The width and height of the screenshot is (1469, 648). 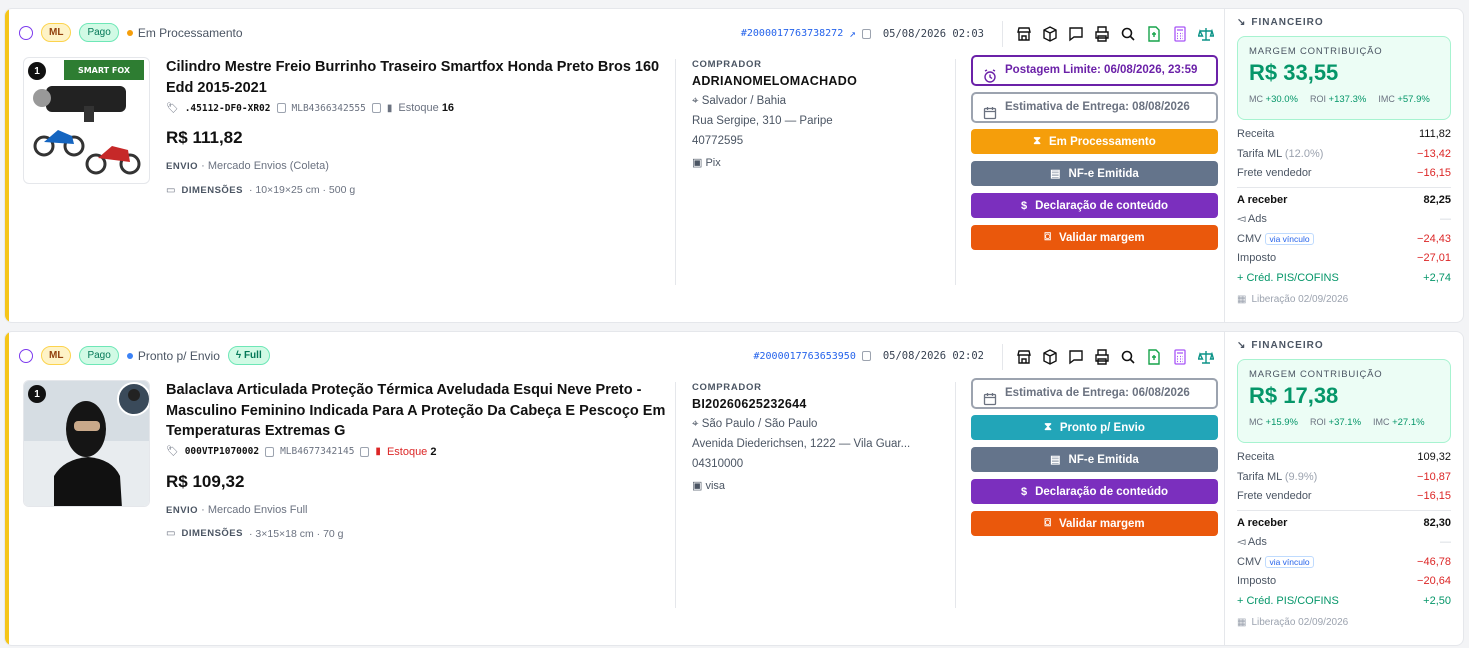 I want to click on megaphone-icon: ◅, so click(x=1241, y=542).